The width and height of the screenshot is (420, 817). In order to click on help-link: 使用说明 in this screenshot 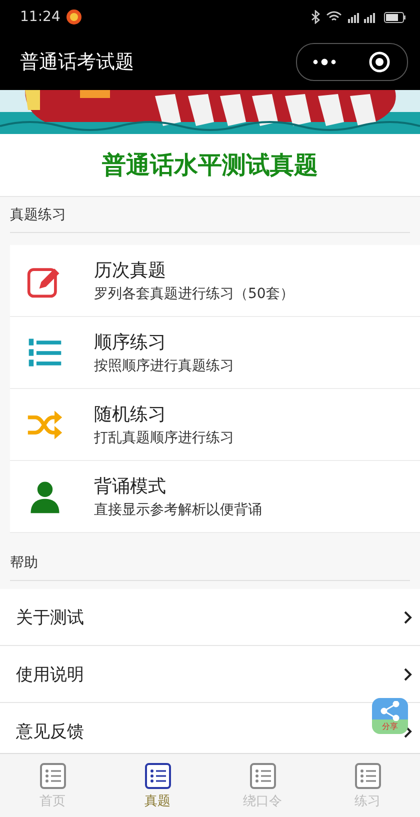, I will do `click(50, 674)`.